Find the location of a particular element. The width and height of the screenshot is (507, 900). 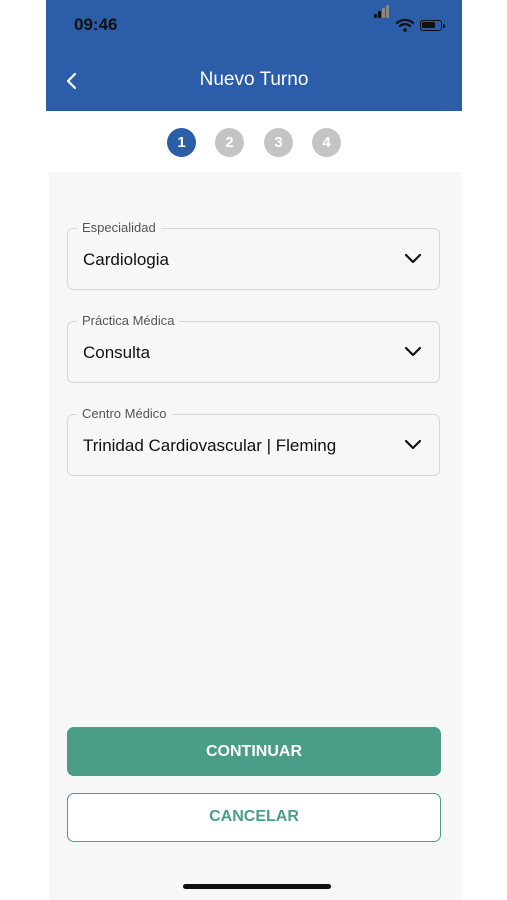

step-1: 1 is located at coordinates (181, 142).